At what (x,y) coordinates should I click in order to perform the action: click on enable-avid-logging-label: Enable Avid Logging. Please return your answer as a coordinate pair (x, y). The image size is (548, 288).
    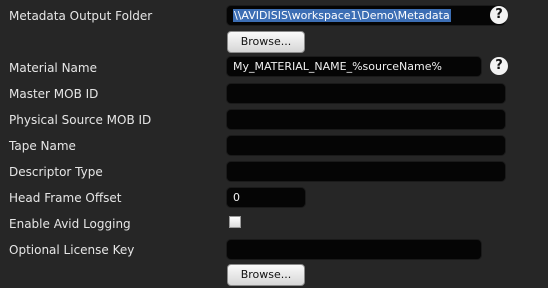
    Looking at the image, I should click on (70, 224).